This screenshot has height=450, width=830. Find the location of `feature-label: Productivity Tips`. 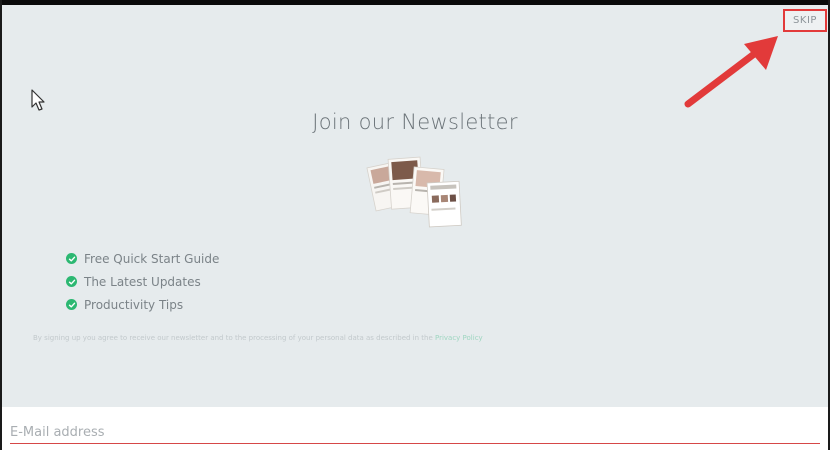

feature-label: Productivity Tips is located at coordinates (134, 304).